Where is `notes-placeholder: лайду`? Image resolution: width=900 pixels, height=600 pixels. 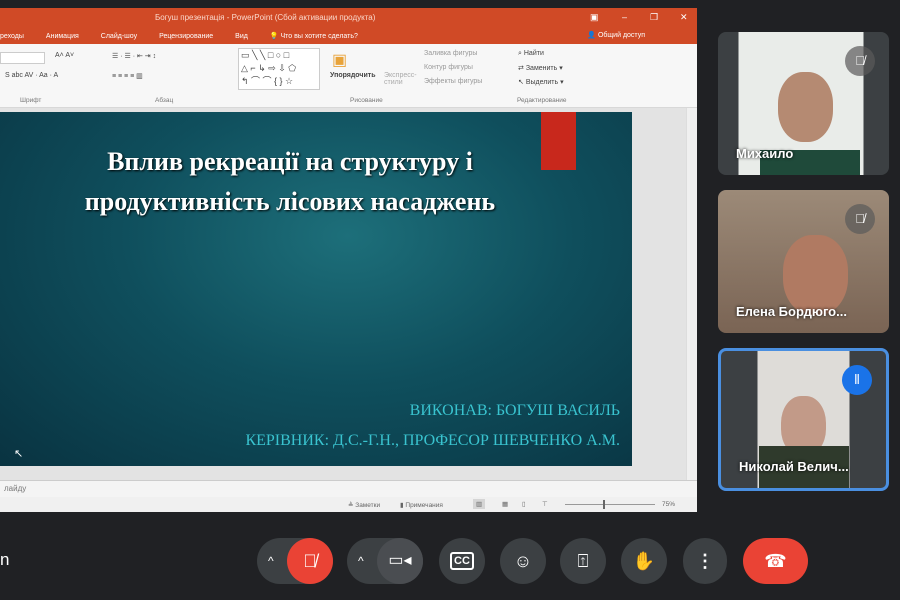
notes-placeholder: лайду is located at coordinates (15, 488).